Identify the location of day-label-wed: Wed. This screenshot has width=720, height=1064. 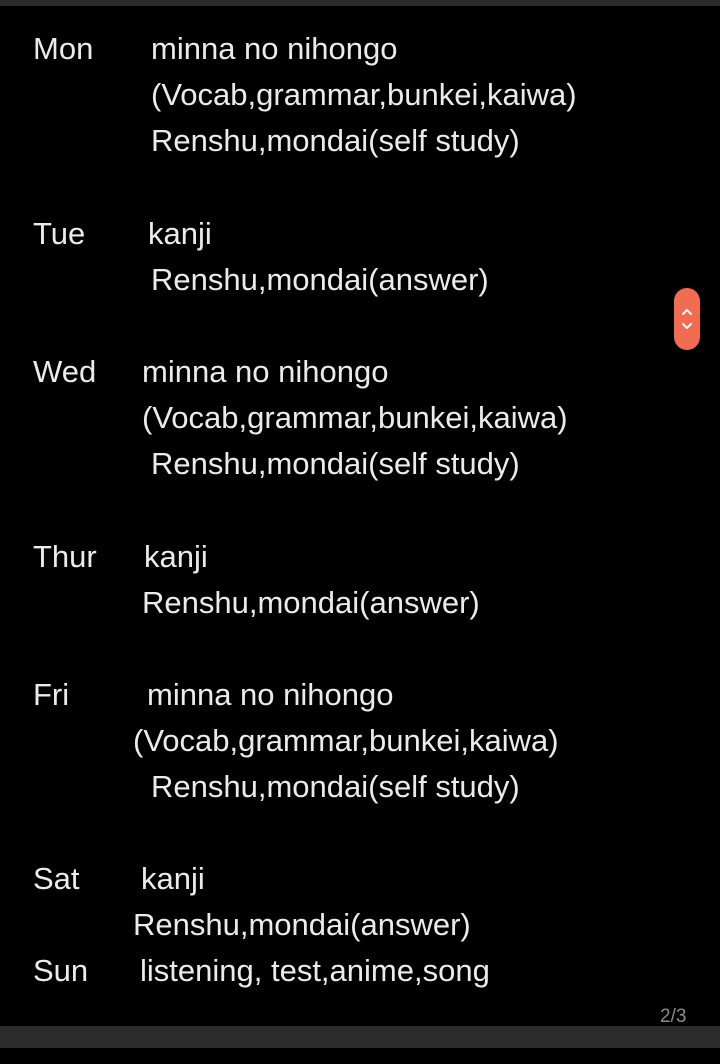
(65, 371).